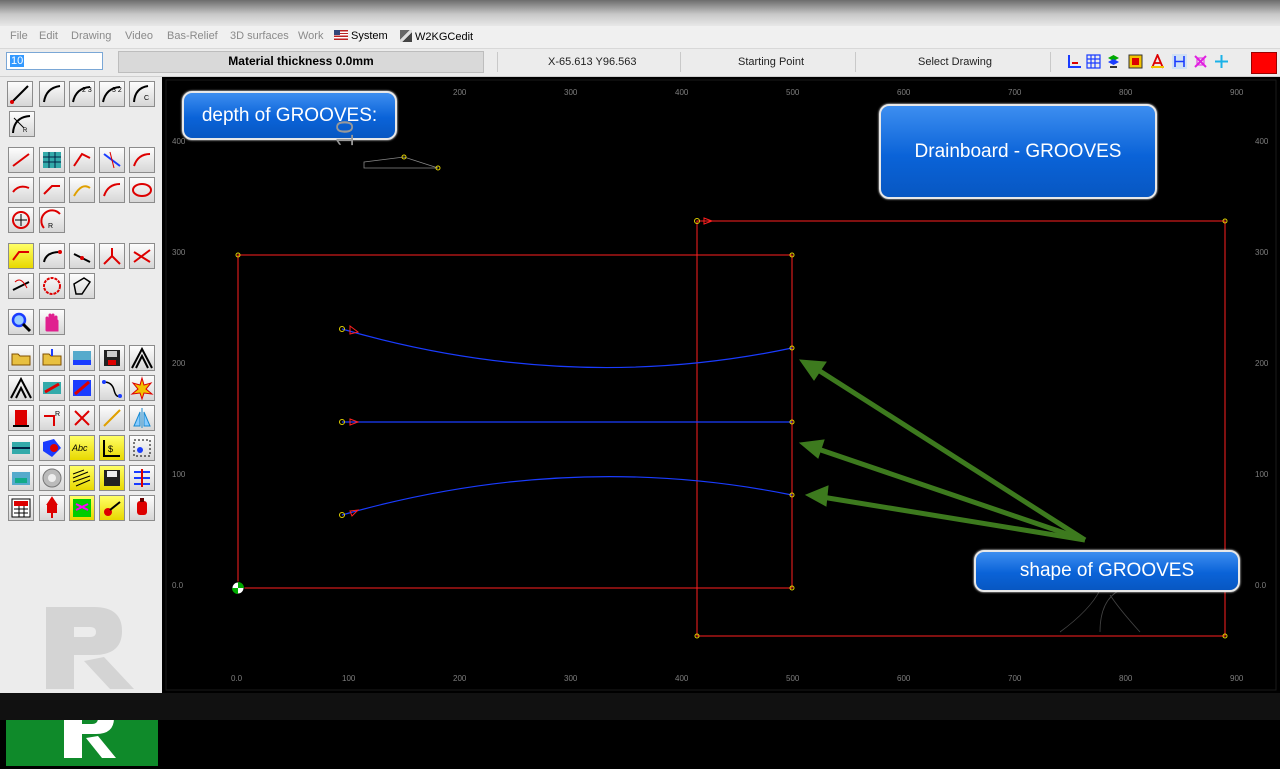 This screenshot has height=769, width=1280. I want to click on arc-center-icon: C, so click(141, 94).